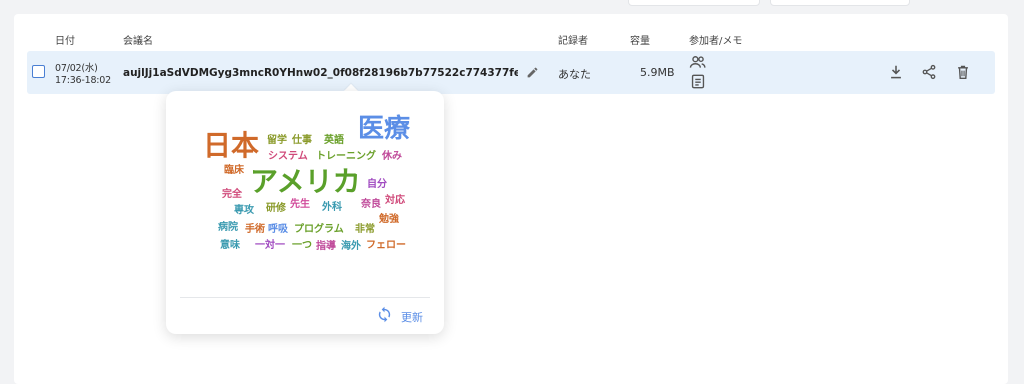 This screenshot has height=384, width=1024. I want to click on word-cloud-word: 勉強, so click(389, 219).